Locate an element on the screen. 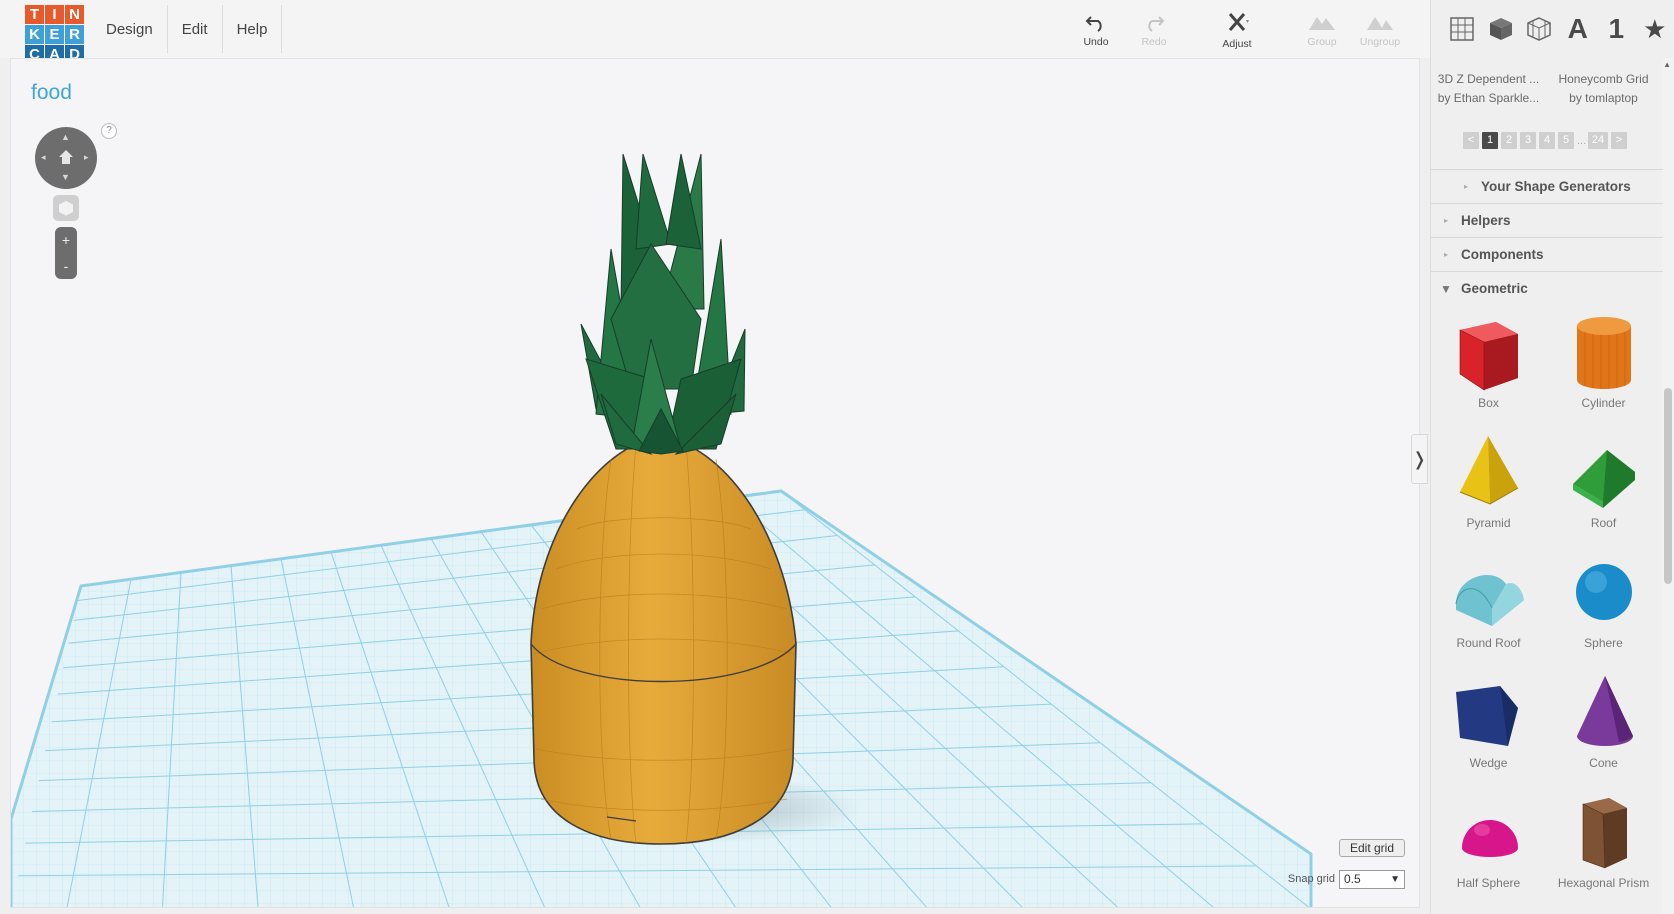 This screenshot has height=914, width=1674. cone-icon is located at coordinates (1604, 711).